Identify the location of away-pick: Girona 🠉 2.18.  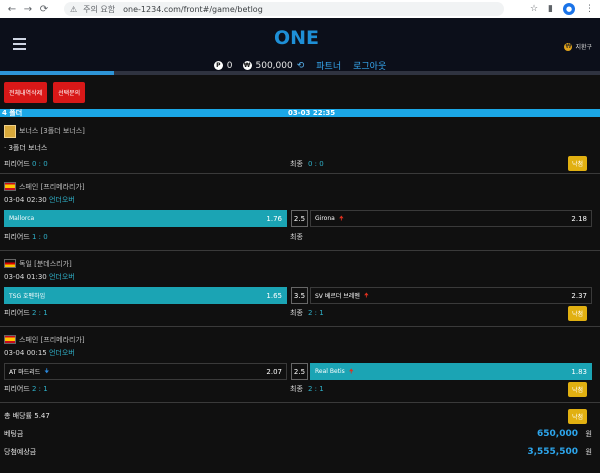
(451, 218).